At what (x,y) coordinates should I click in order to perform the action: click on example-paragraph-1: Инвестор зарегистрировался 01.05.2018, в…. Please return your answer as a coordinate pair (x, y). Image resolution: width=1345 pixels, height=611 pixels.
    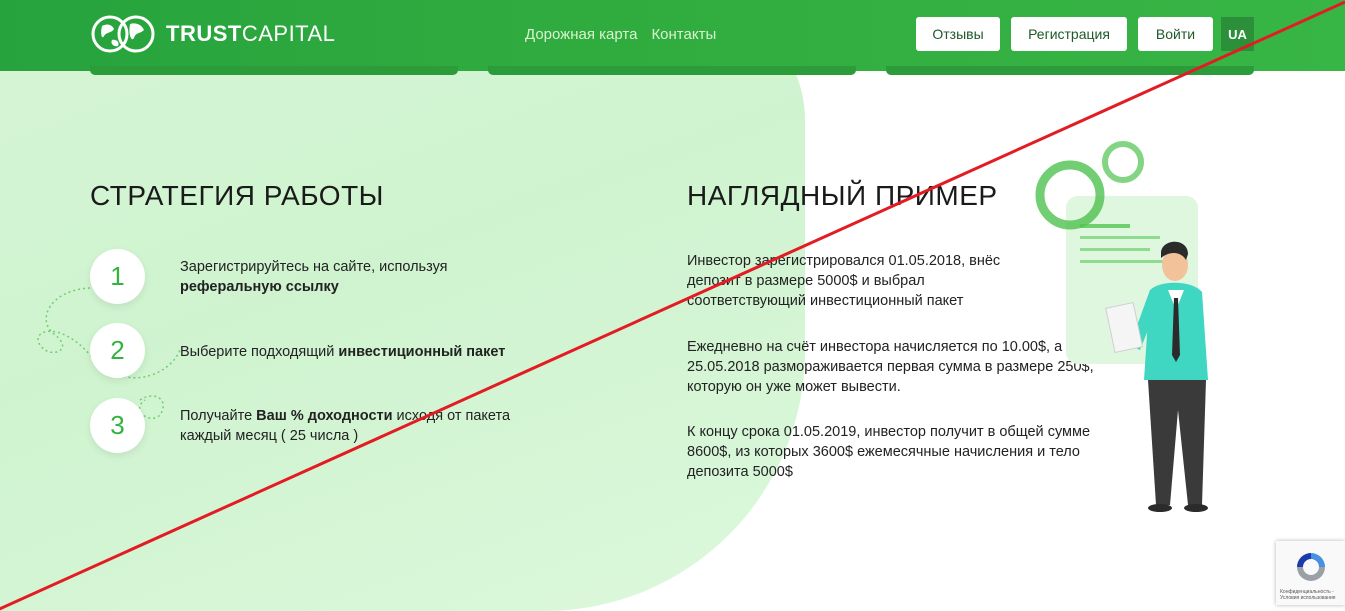
    Looking at the image, I should click on (844, 281).